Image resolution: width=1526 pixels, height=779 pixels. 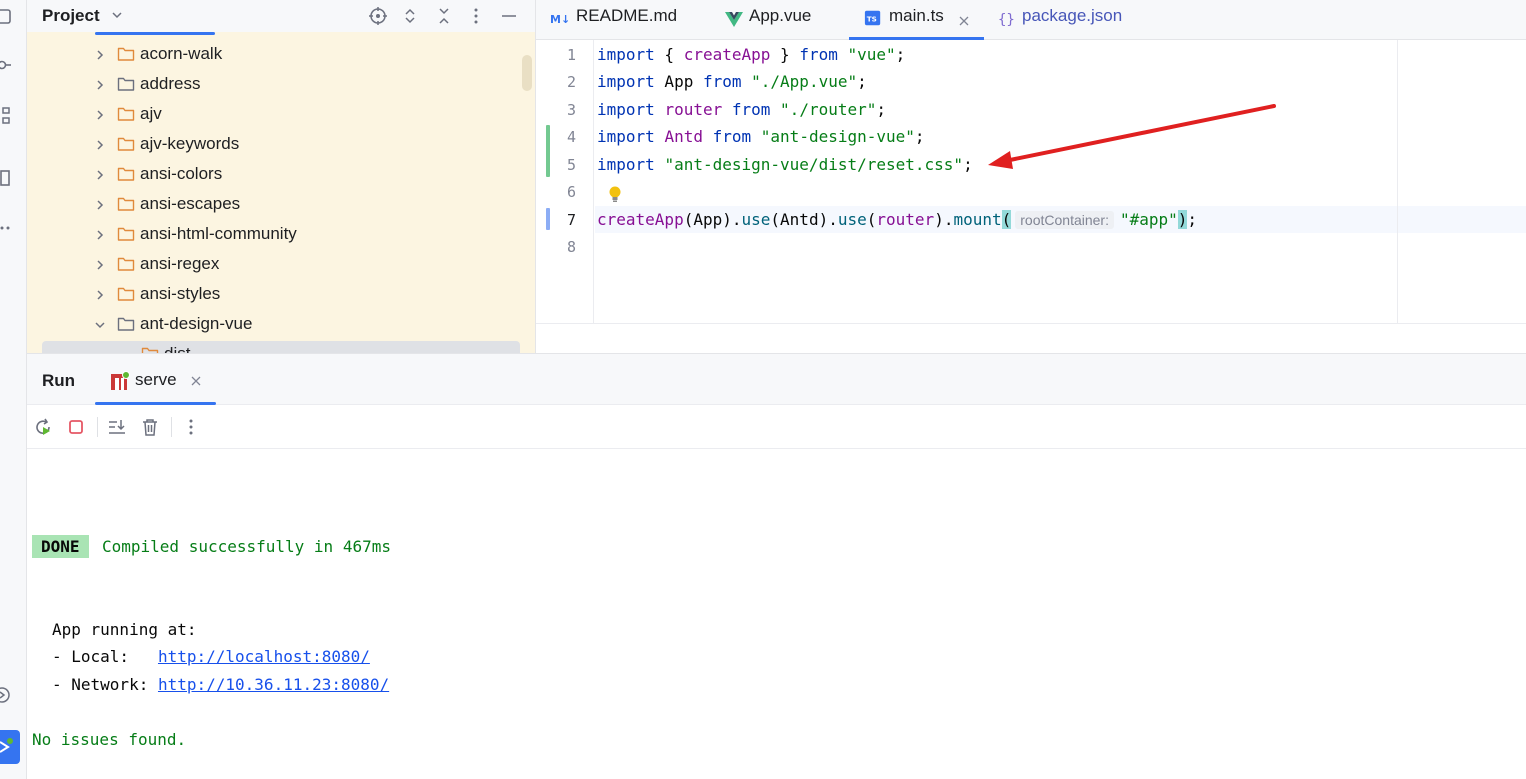 I want to click on project-header: Project, so click(x=281, y=16).